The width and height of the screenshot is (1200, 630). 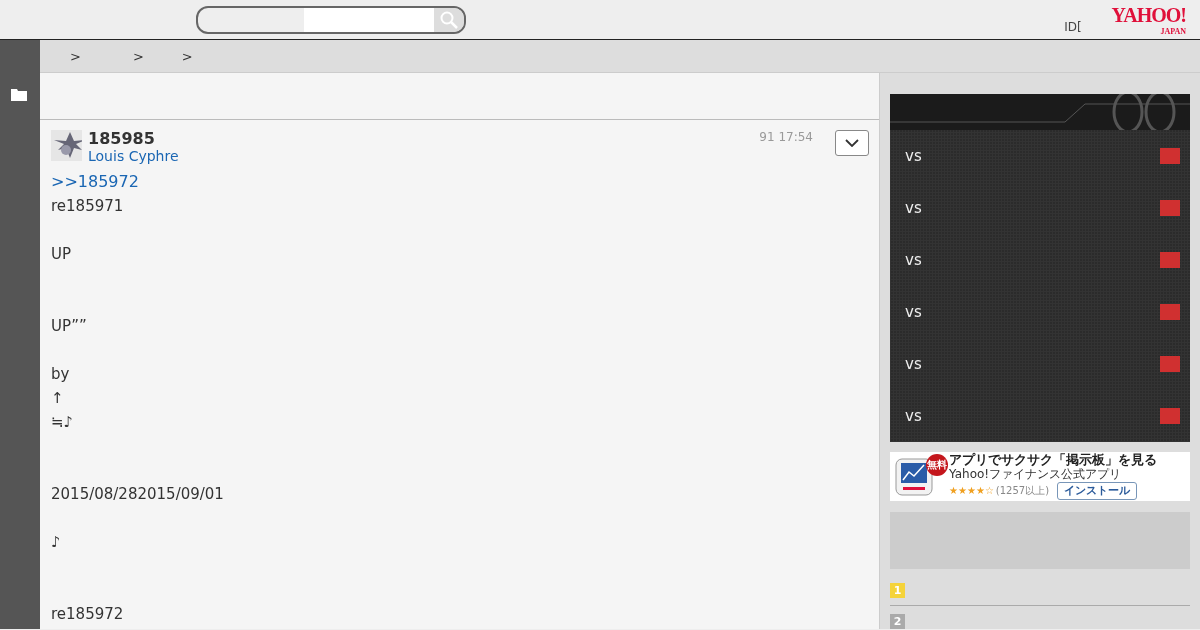 What do you see at coordinates (1036, 475) in the screenshot?
I see `banner-subtitle: Yahoo!ファイナンス公式アプリ` at bounding box center [1036, 475].